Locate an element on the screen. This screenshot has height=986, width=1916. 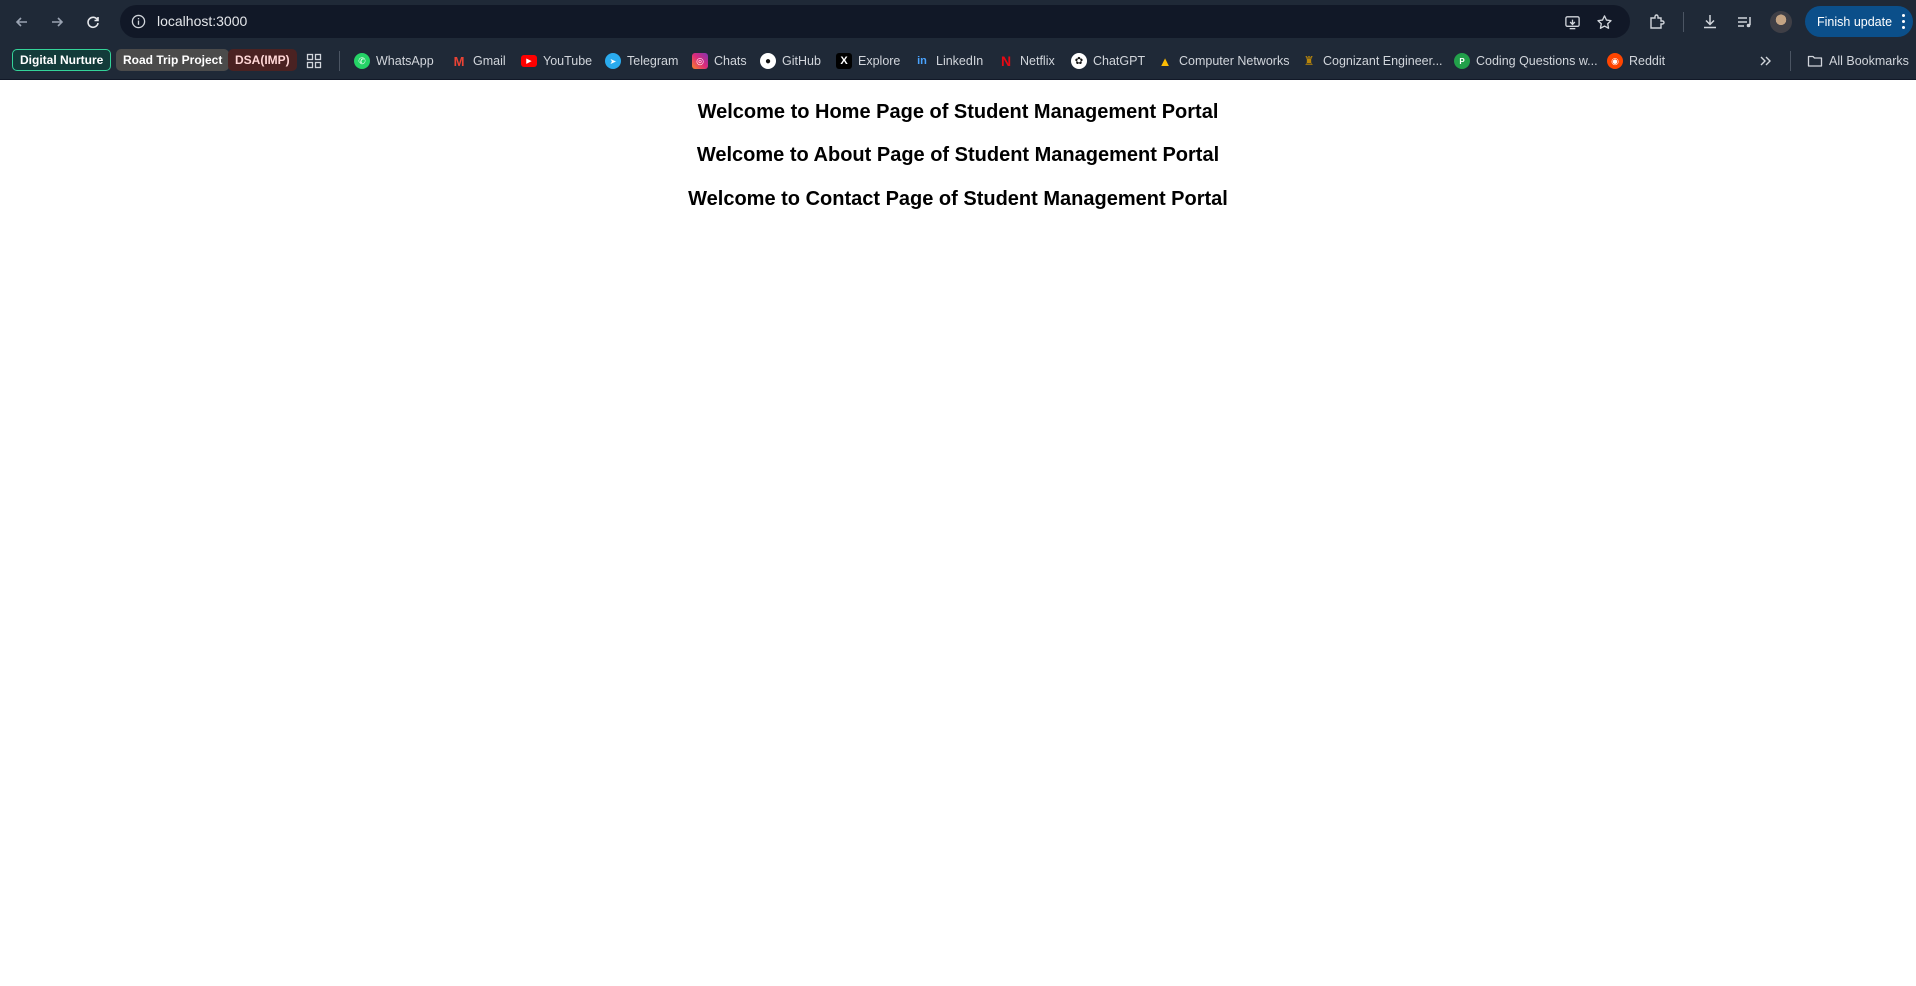
bookmark-telegram: ➤ Telegram is located at coordinates (641, 61).